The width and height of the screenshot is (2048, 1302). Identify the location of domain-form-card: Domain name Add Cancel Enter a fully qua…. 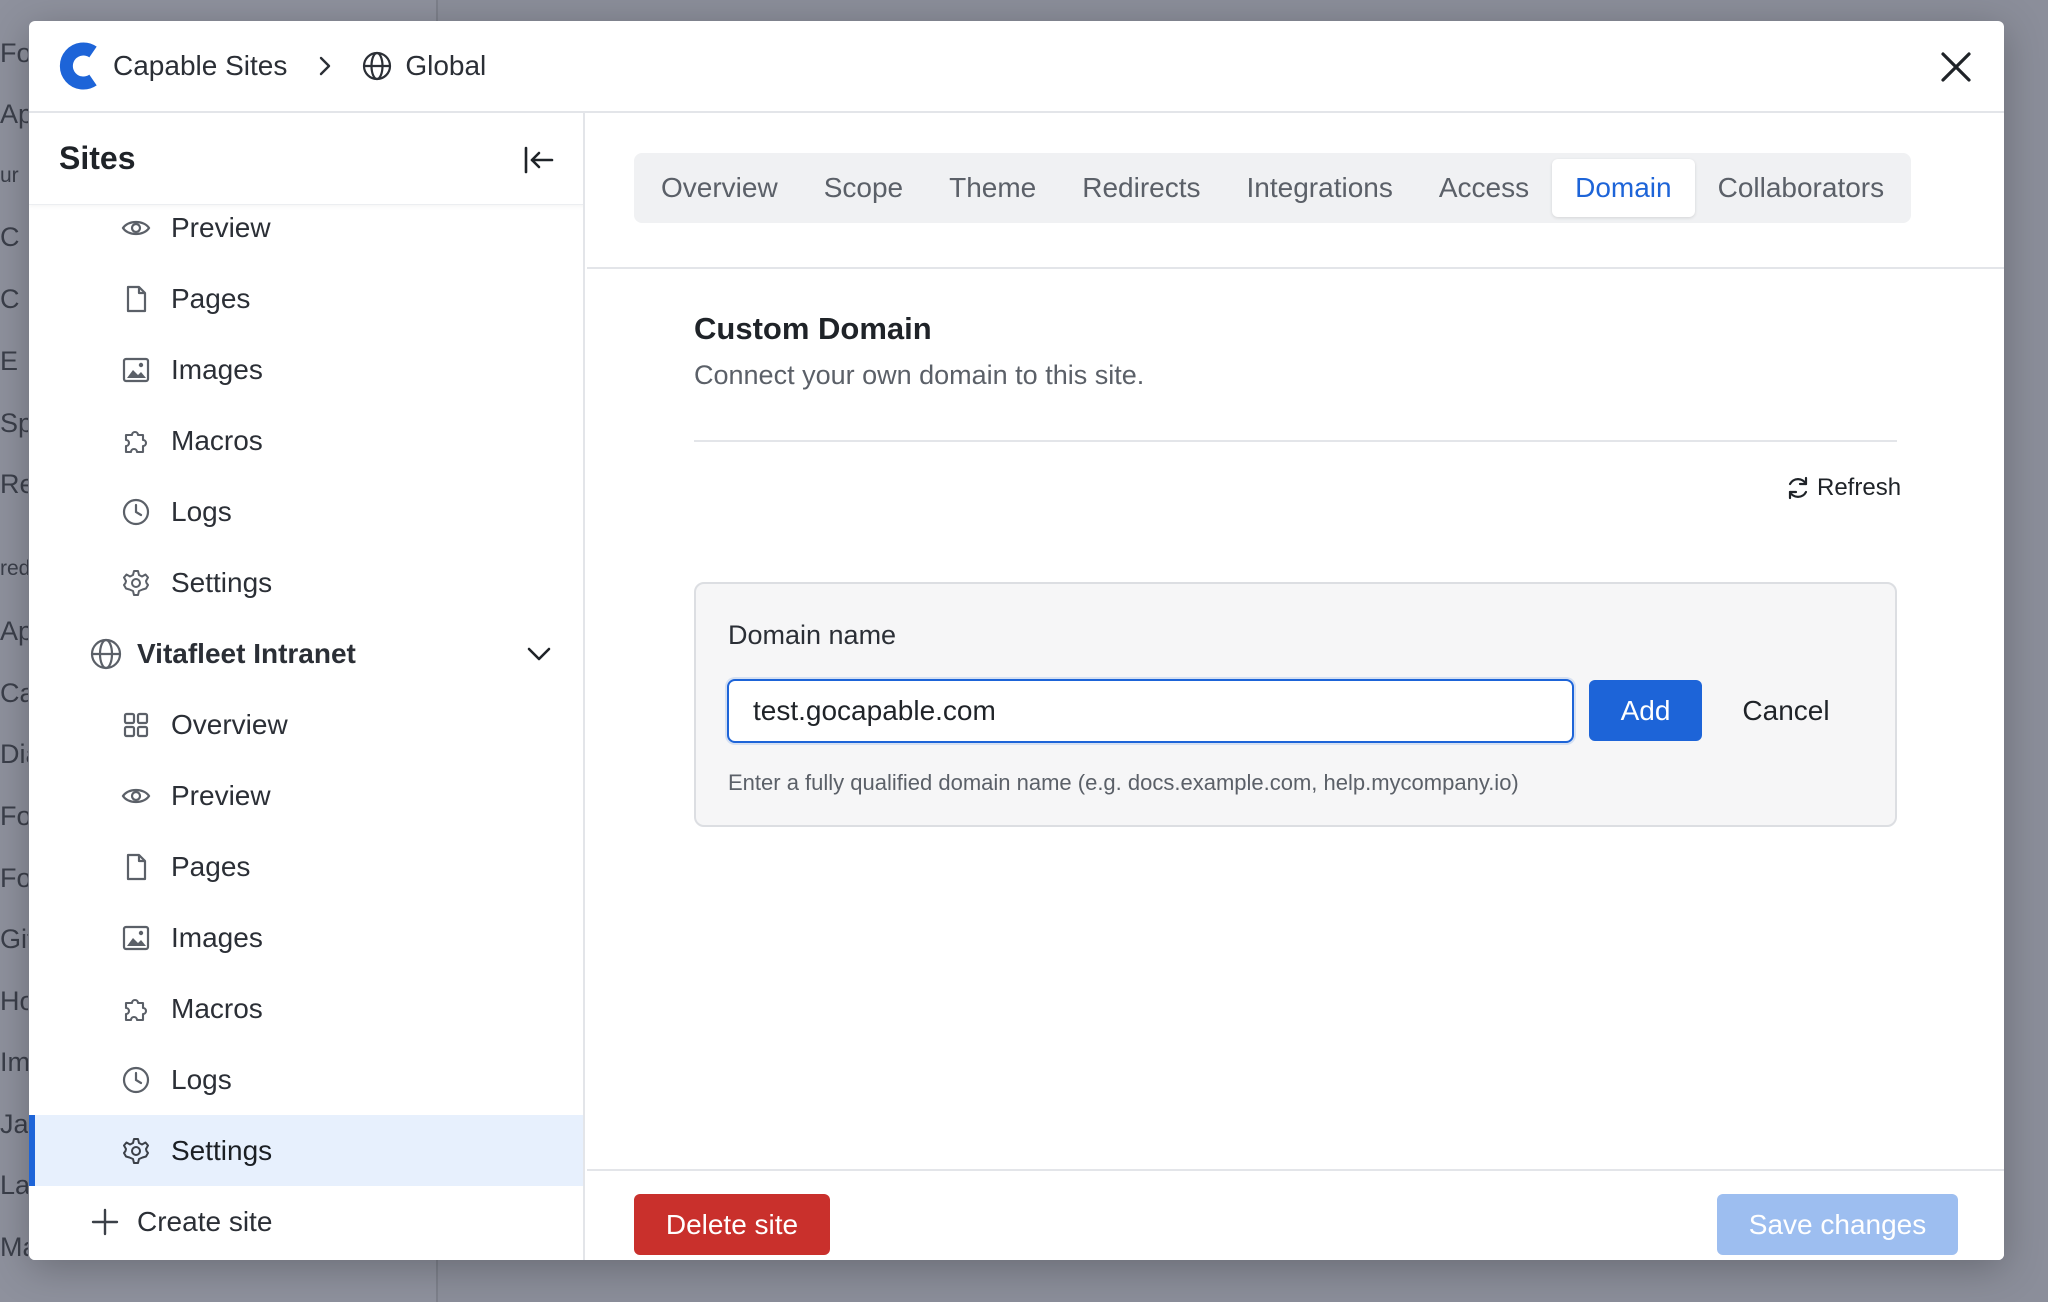
(1295, 704).